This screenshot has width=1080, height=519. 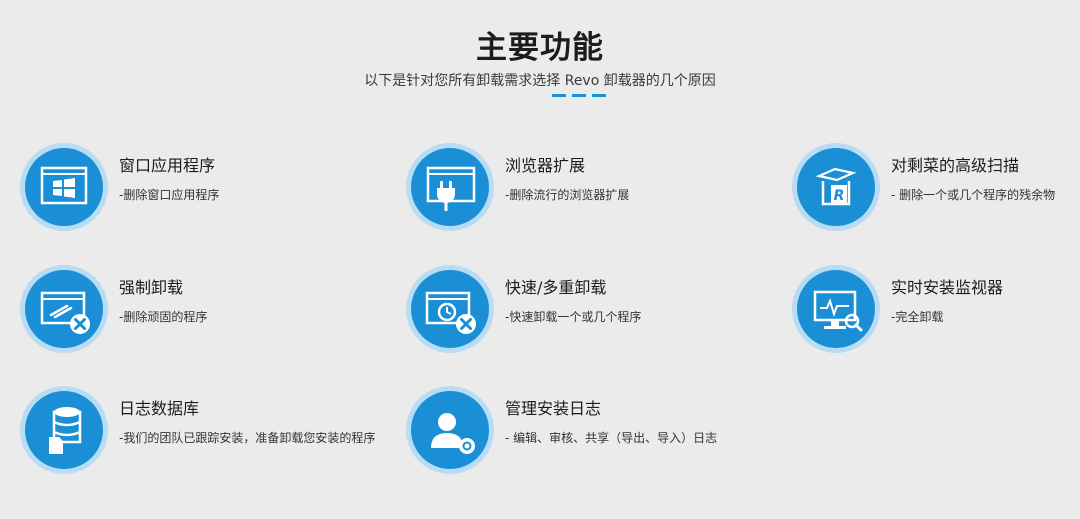 I want to click on feature-description: -删除流行的浏览器扩展, so click(x=567, y=195).